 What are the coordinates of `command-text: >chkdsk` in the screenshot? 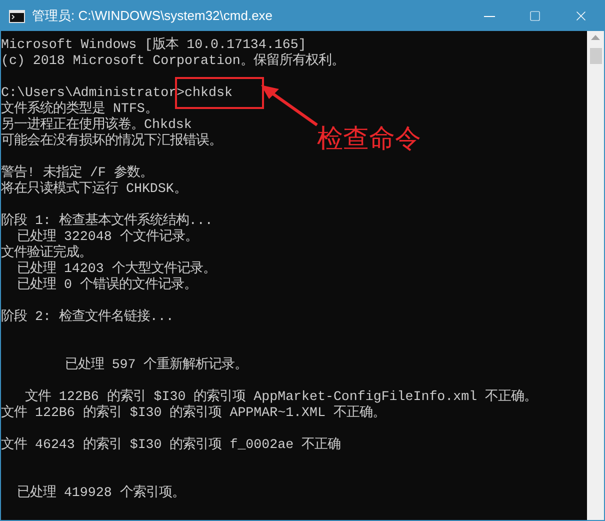 It's located at (219, 93).